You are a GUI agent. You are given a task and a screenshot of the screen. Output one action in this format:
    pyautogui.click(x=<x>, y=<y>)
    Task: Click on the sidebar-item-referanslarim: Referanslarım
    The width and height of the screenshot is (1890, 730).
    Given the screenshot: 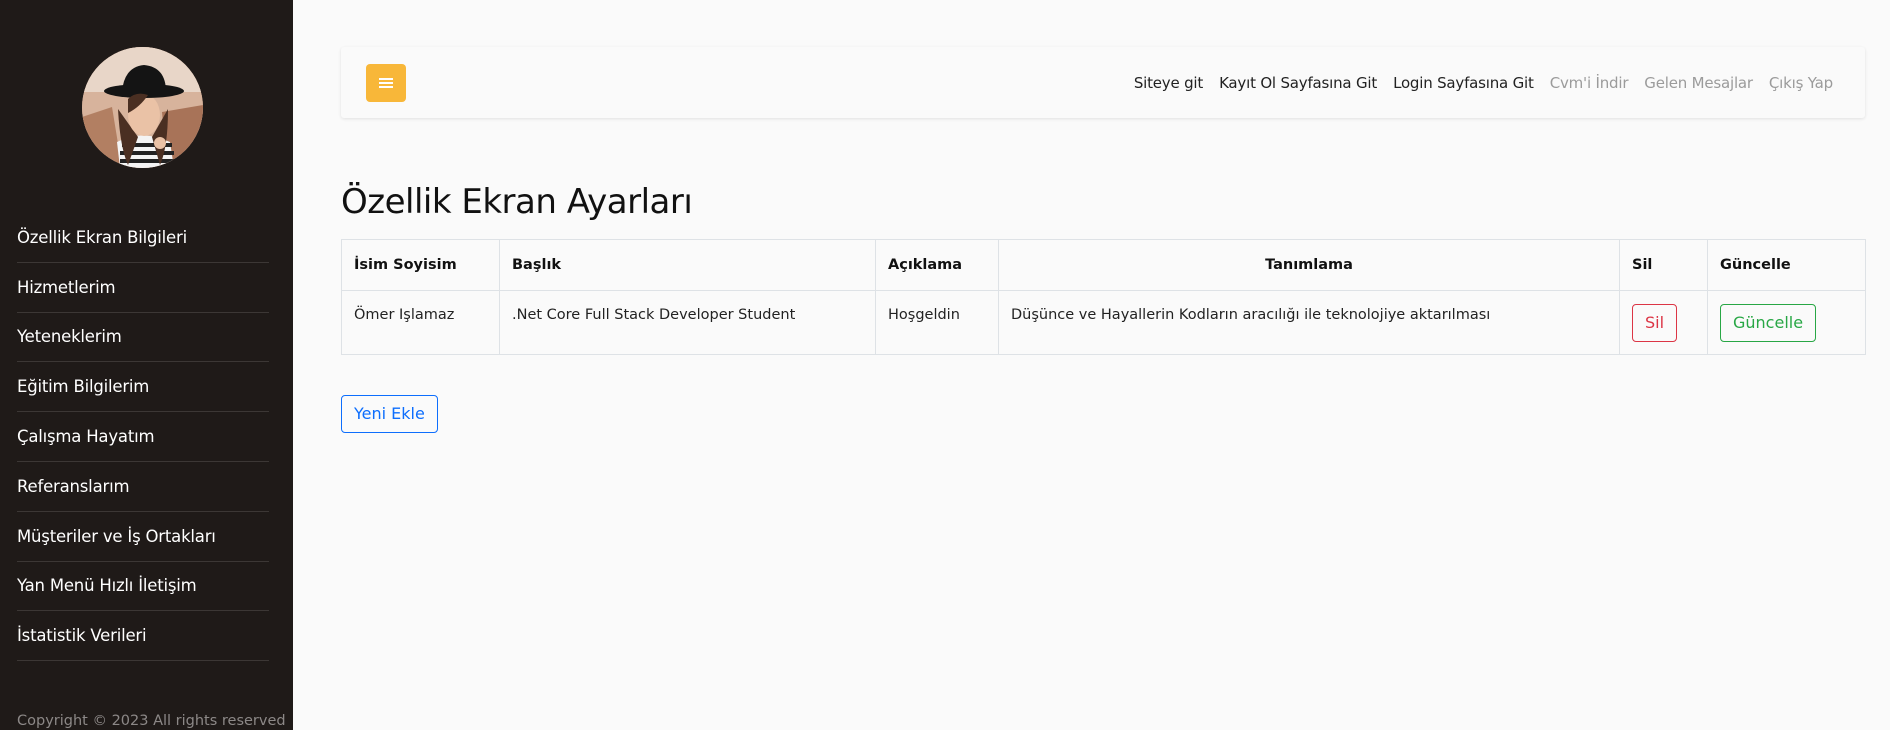 What is the action you would take?
    pyautogui.click(x=143, y=487)
    